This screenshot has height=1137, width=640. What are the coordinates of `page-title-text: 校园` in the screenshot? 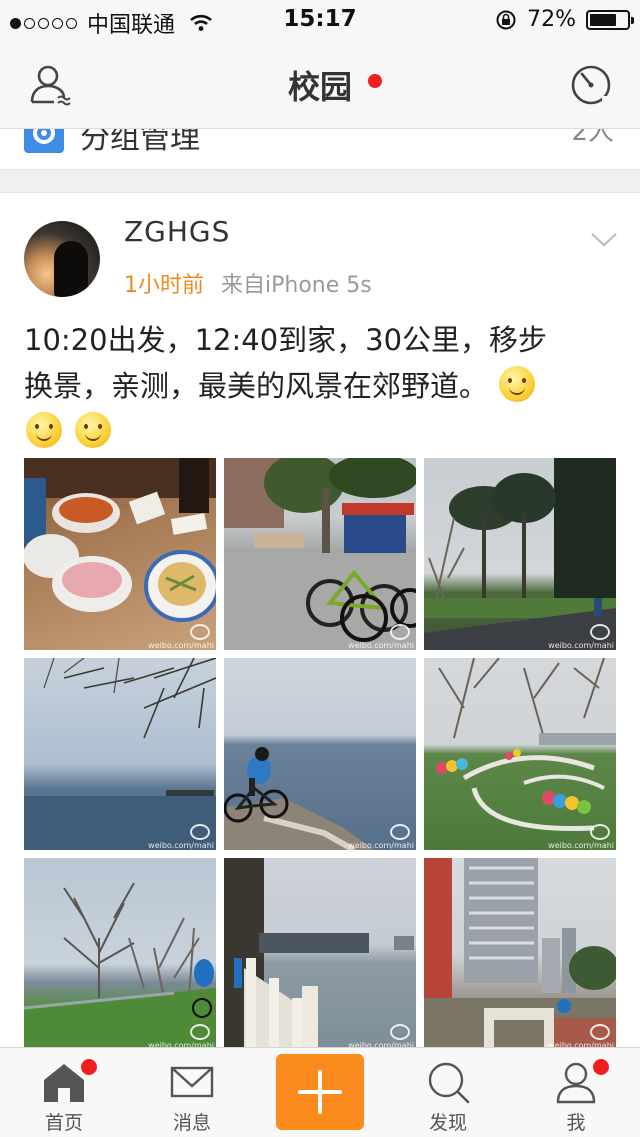 It's located at (319, 87).